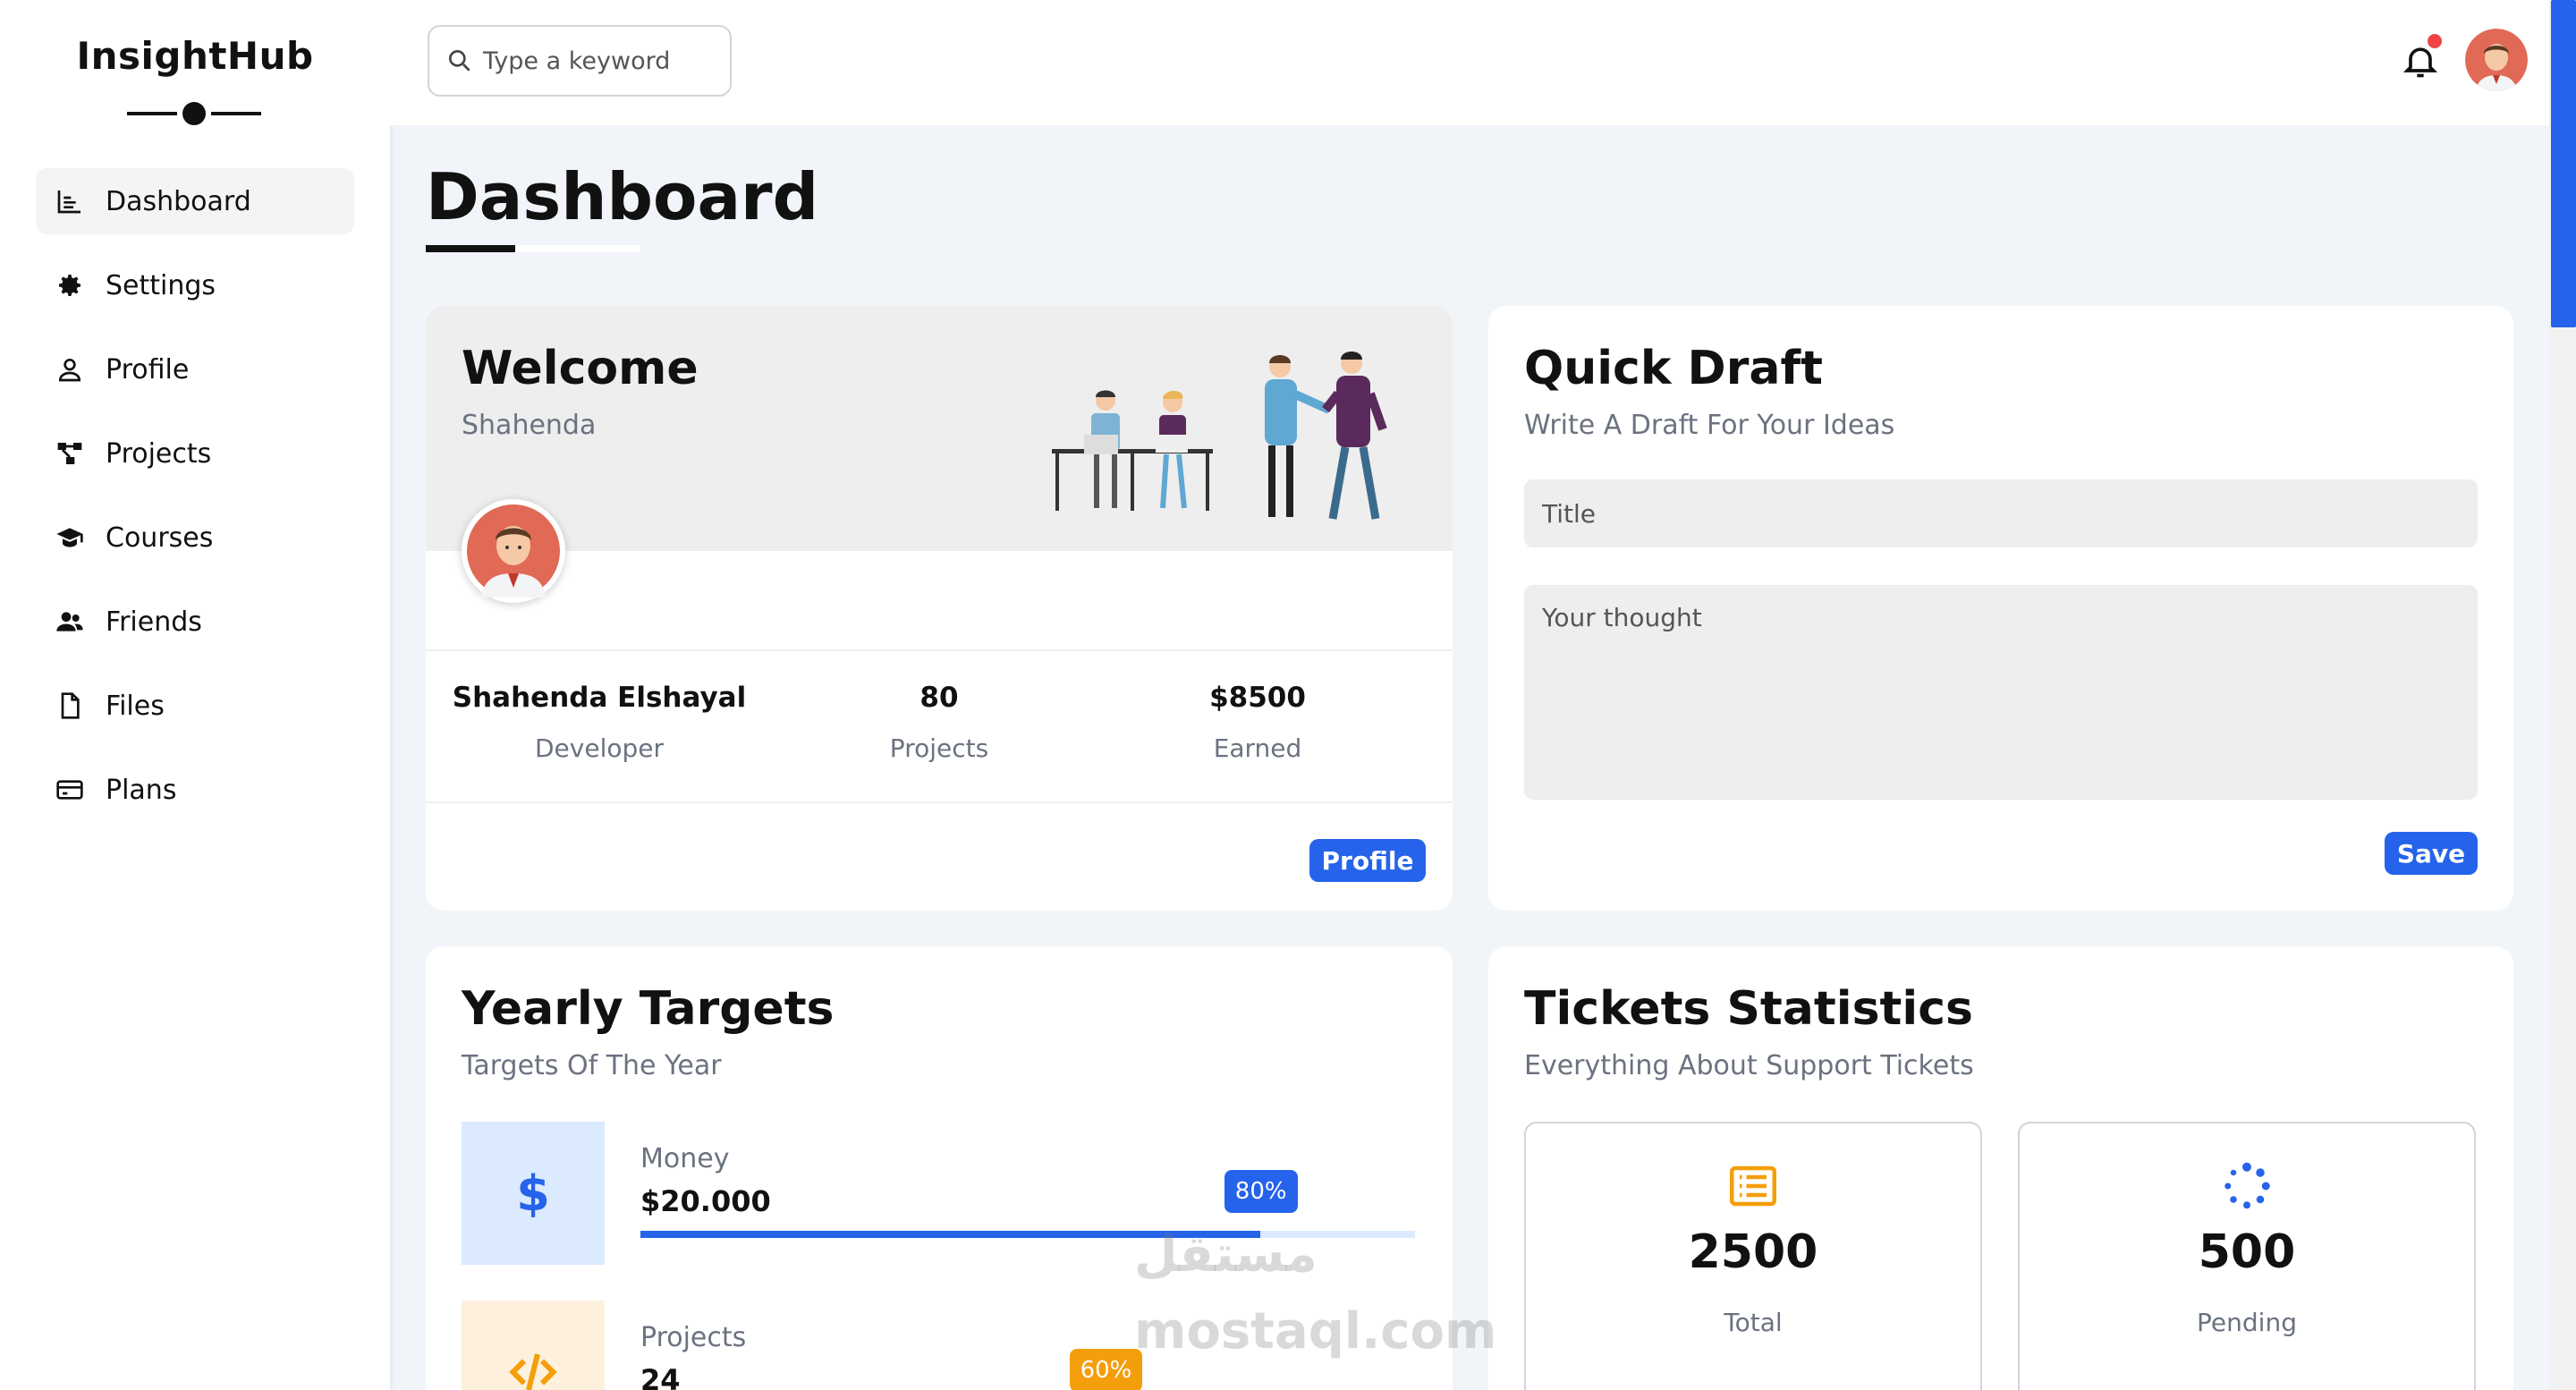 This screenshot has width=2576, height=1390. Describe the element at coordinates (1219, 436) in the screenshot. I see `team-illustration` at that location.